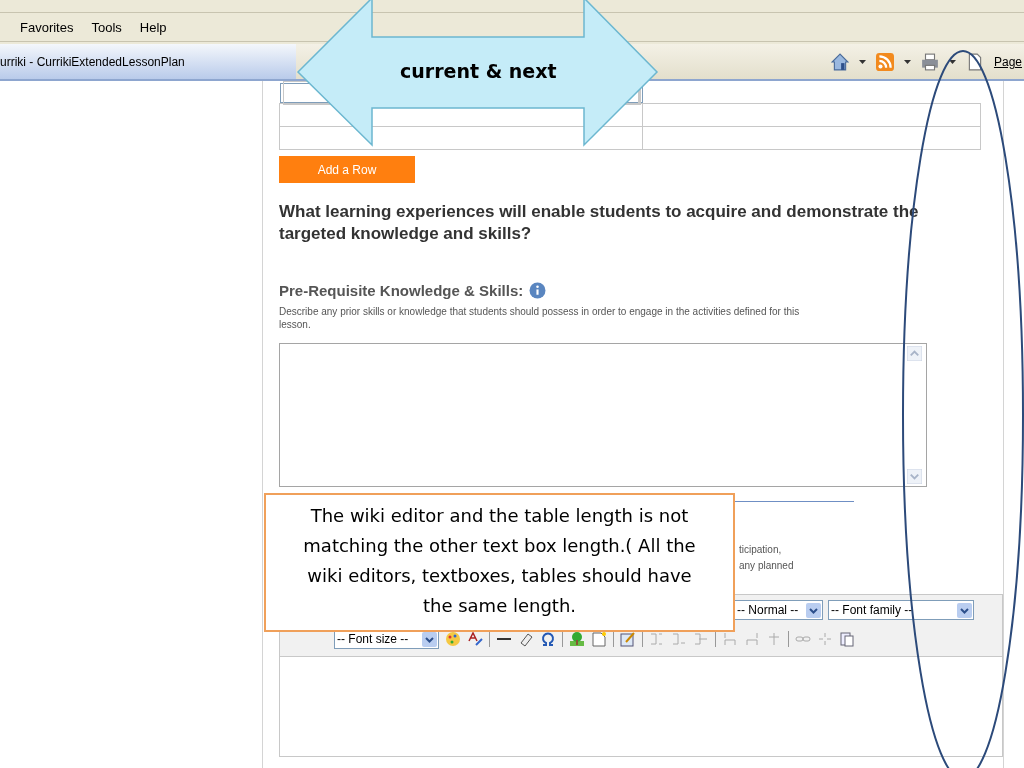 The width and height of the screenshot is (1024, 768). What do you see at coordinates (901, 610) in the screenshot?
I see `font-family-select: -- Font family --` at bounding box center [901, 610].